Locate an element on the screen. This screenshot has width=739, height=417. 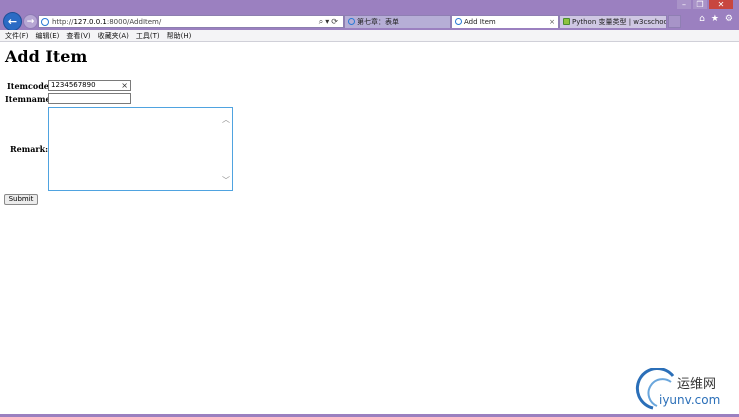
tab-add-item: Add Item × is located at coordinates (505, 21).